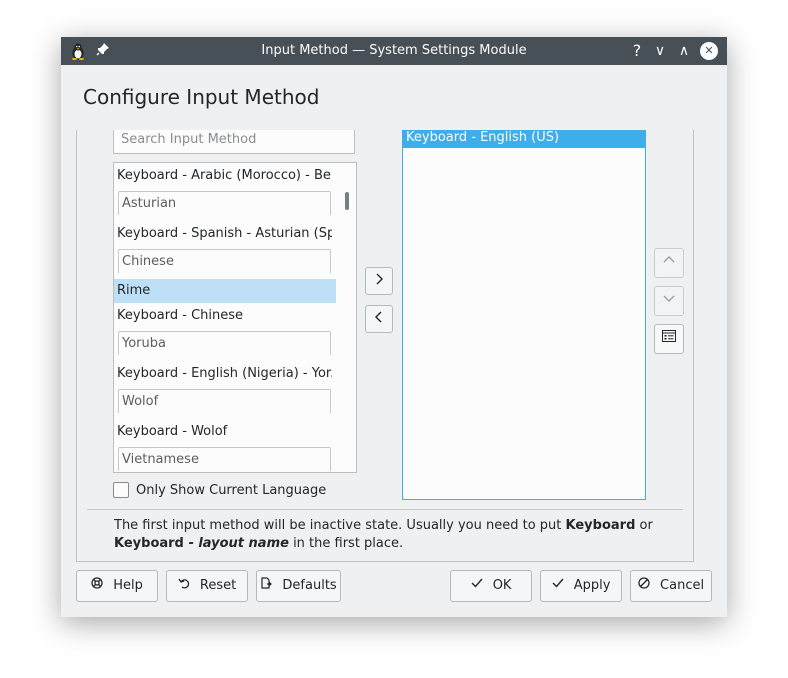 The image size is (788, 678). What do you see at coordinates (224, 431) in the screenshot?
I see `list-item: Keyboard - Wolof` at bounding box center [224, 431].